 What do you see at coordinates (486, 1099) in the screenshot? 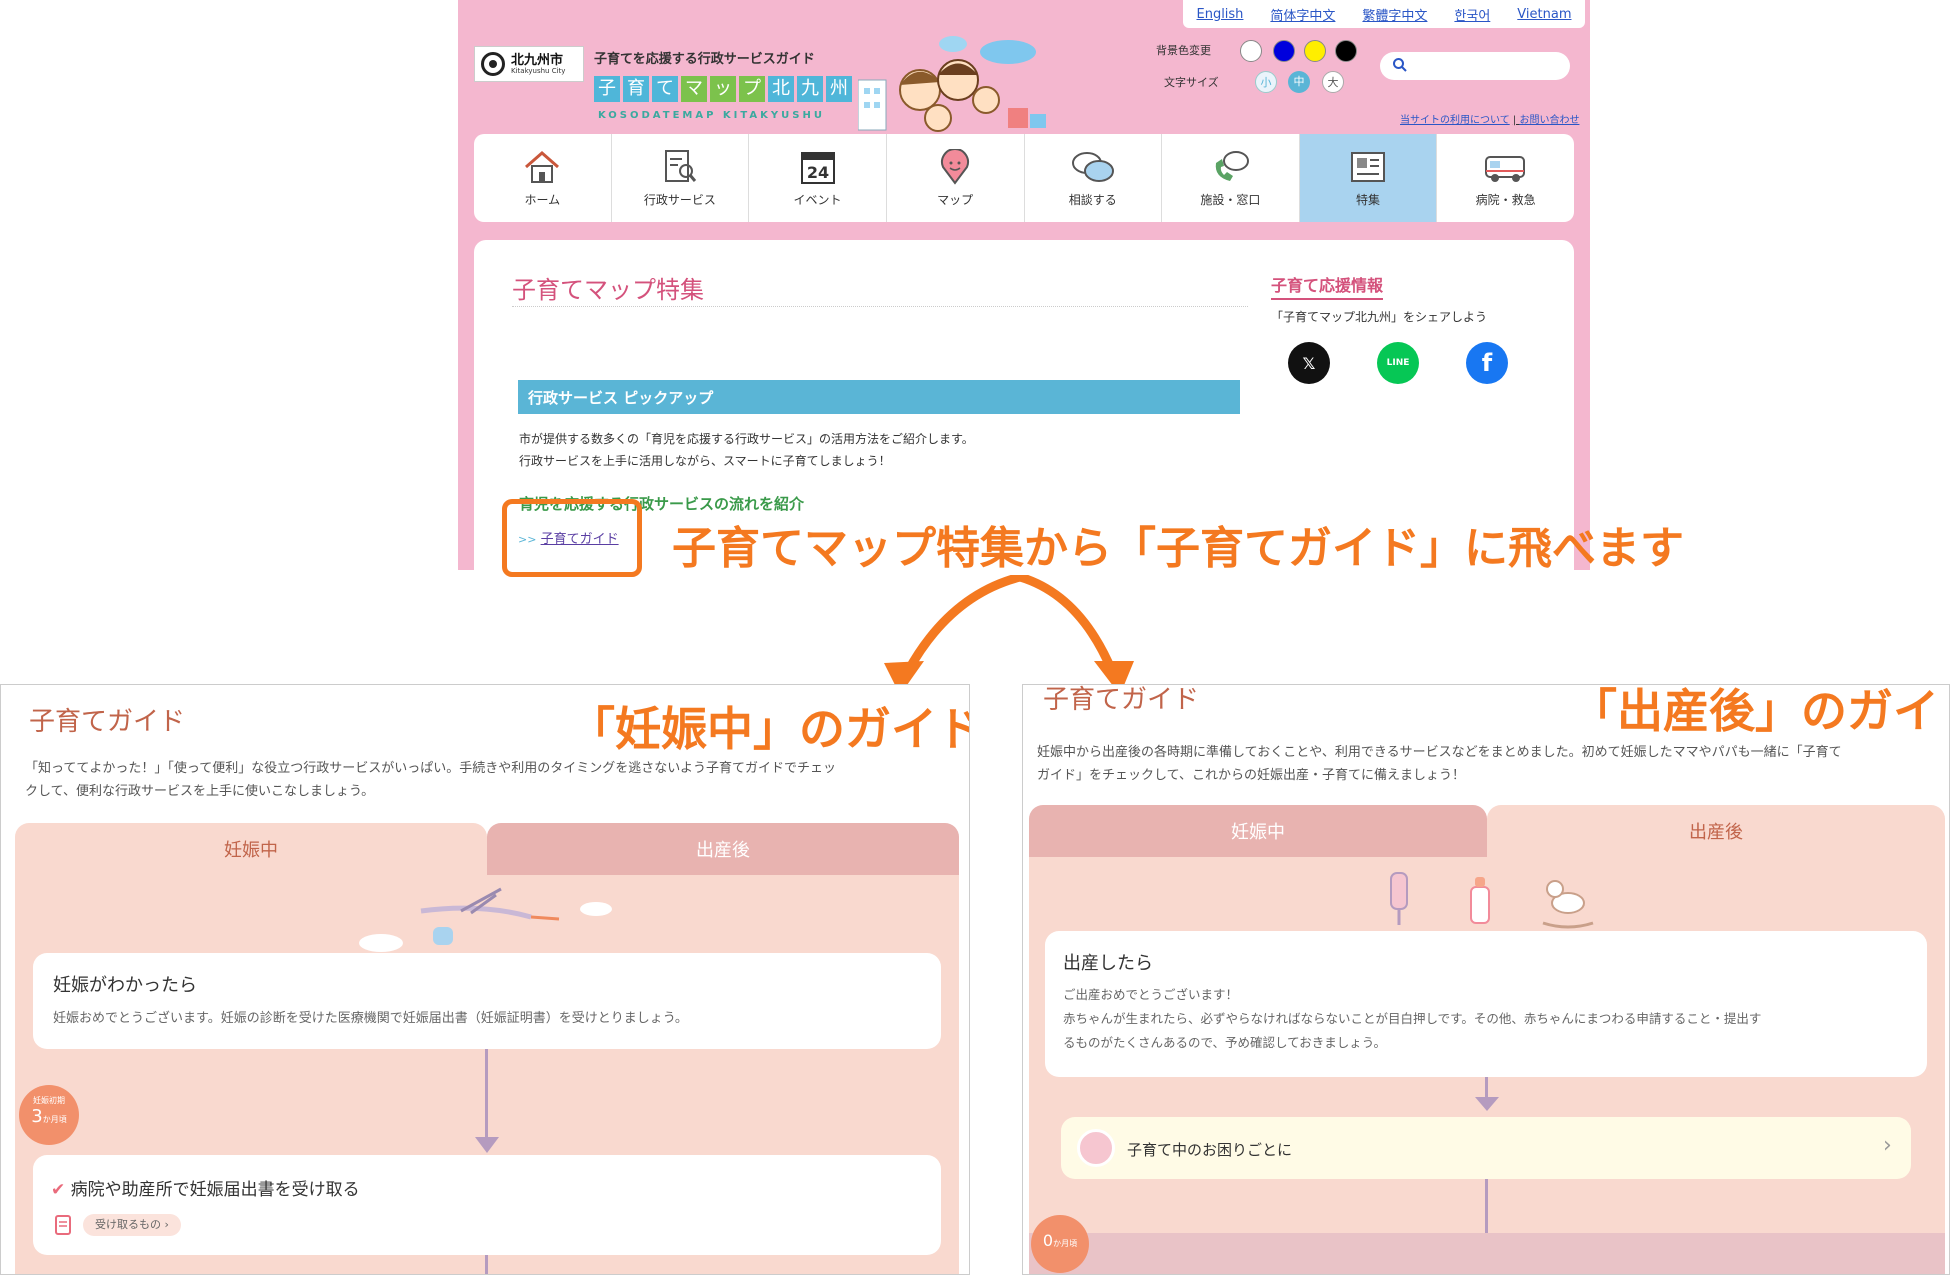
I see `timeline-line` at bounding box center [486, 1099].